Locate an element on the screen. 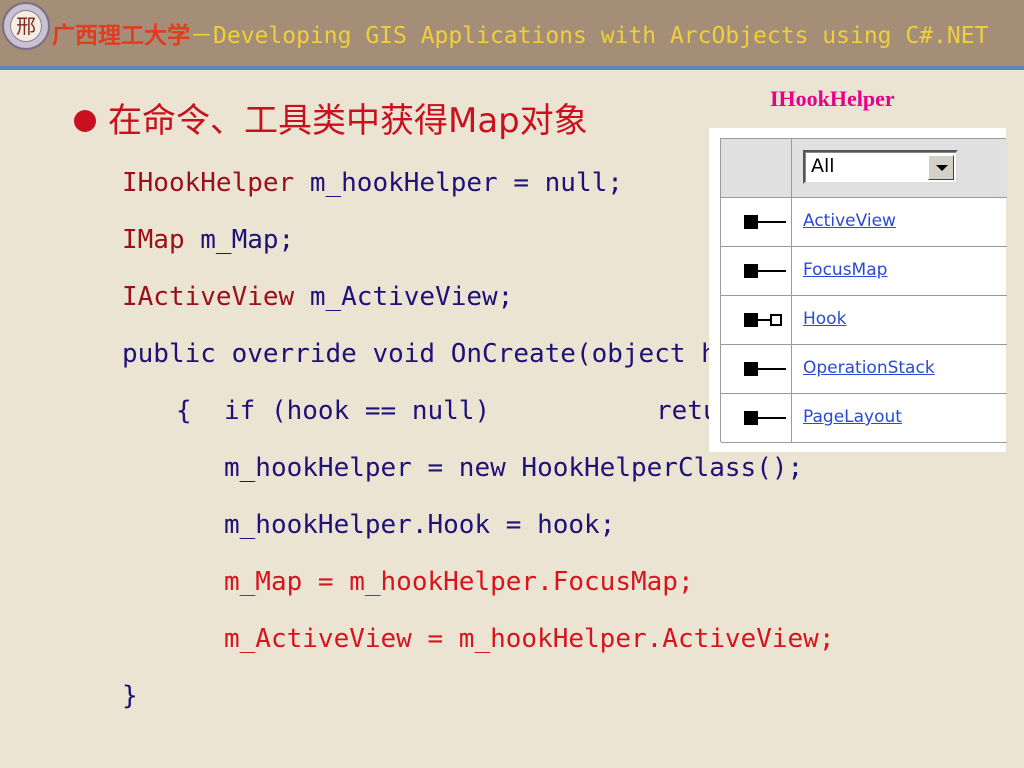 This screenshot has width=1024, height=768. filter-icon-cell is located at coordinates (756, 168).